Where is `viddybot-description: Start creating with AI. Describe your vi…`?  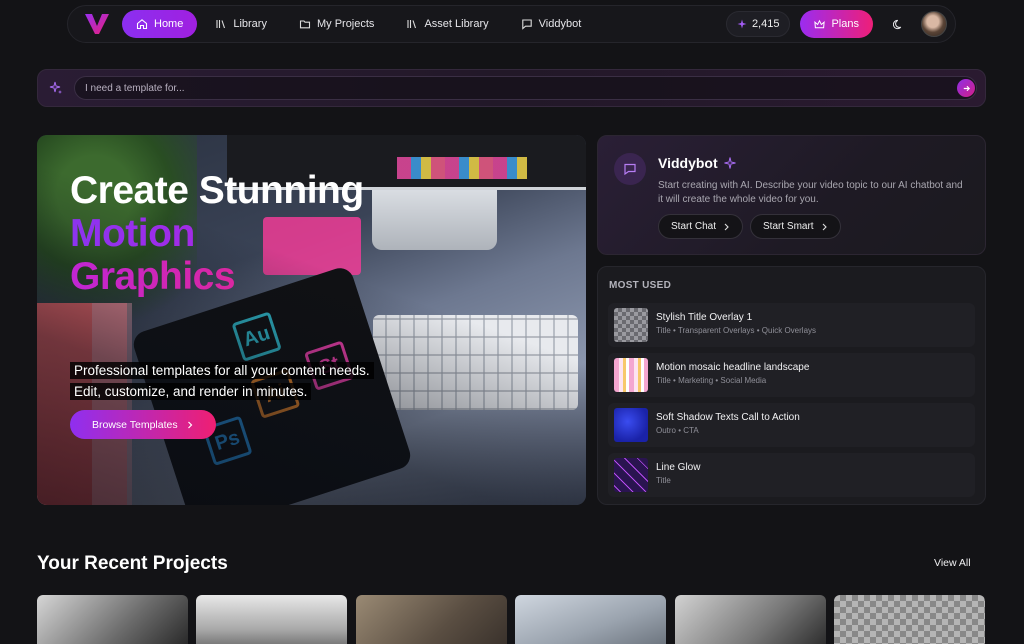
viddybot-description: Start creating with AI. Describe your vi… is located at coordinates (810, 192).